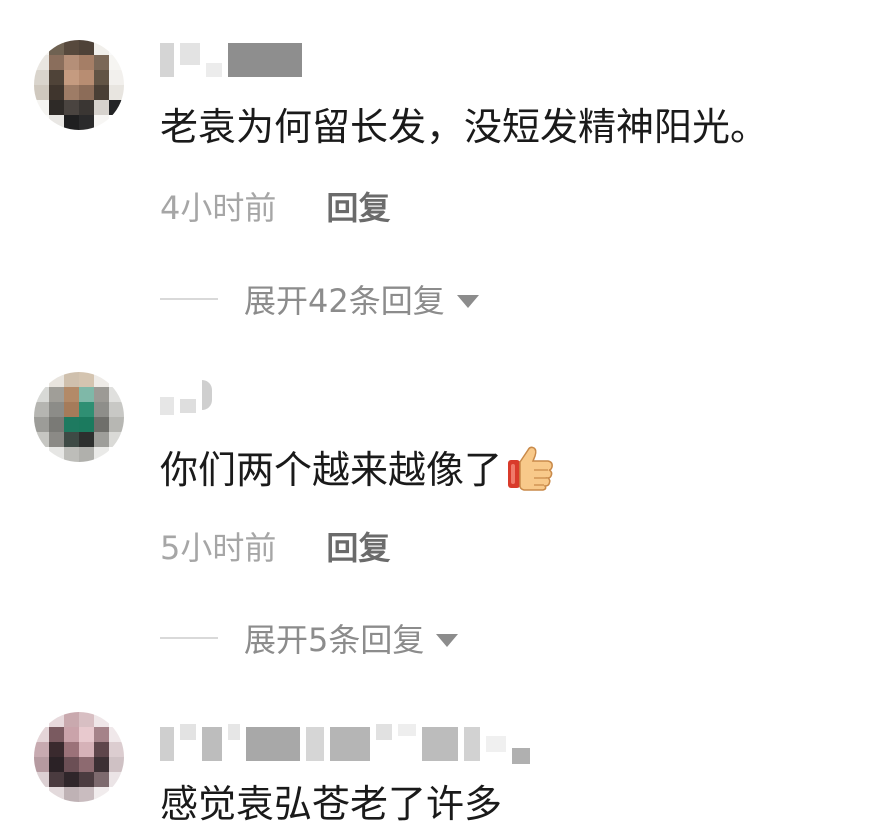  I want to click on expand-replies-button: 展开42条回复, so click(319, 299).